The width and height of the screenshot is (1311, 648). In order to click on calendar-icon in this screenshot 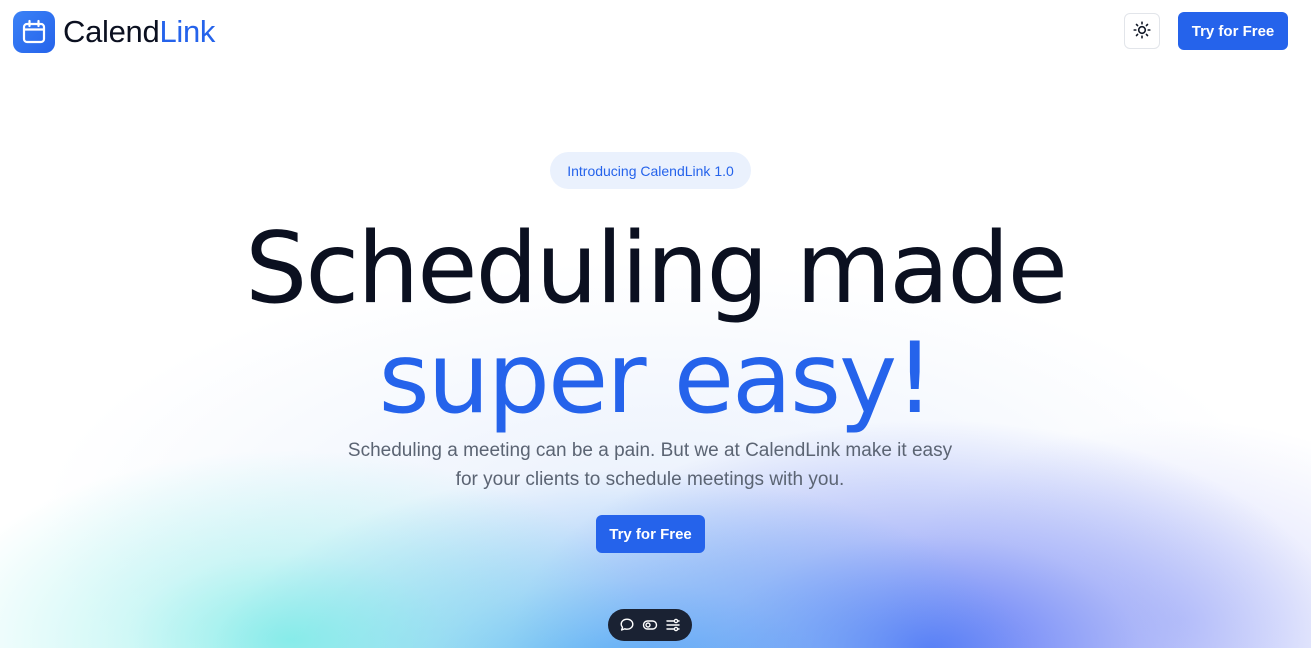, I will do `click(34, 32)`.